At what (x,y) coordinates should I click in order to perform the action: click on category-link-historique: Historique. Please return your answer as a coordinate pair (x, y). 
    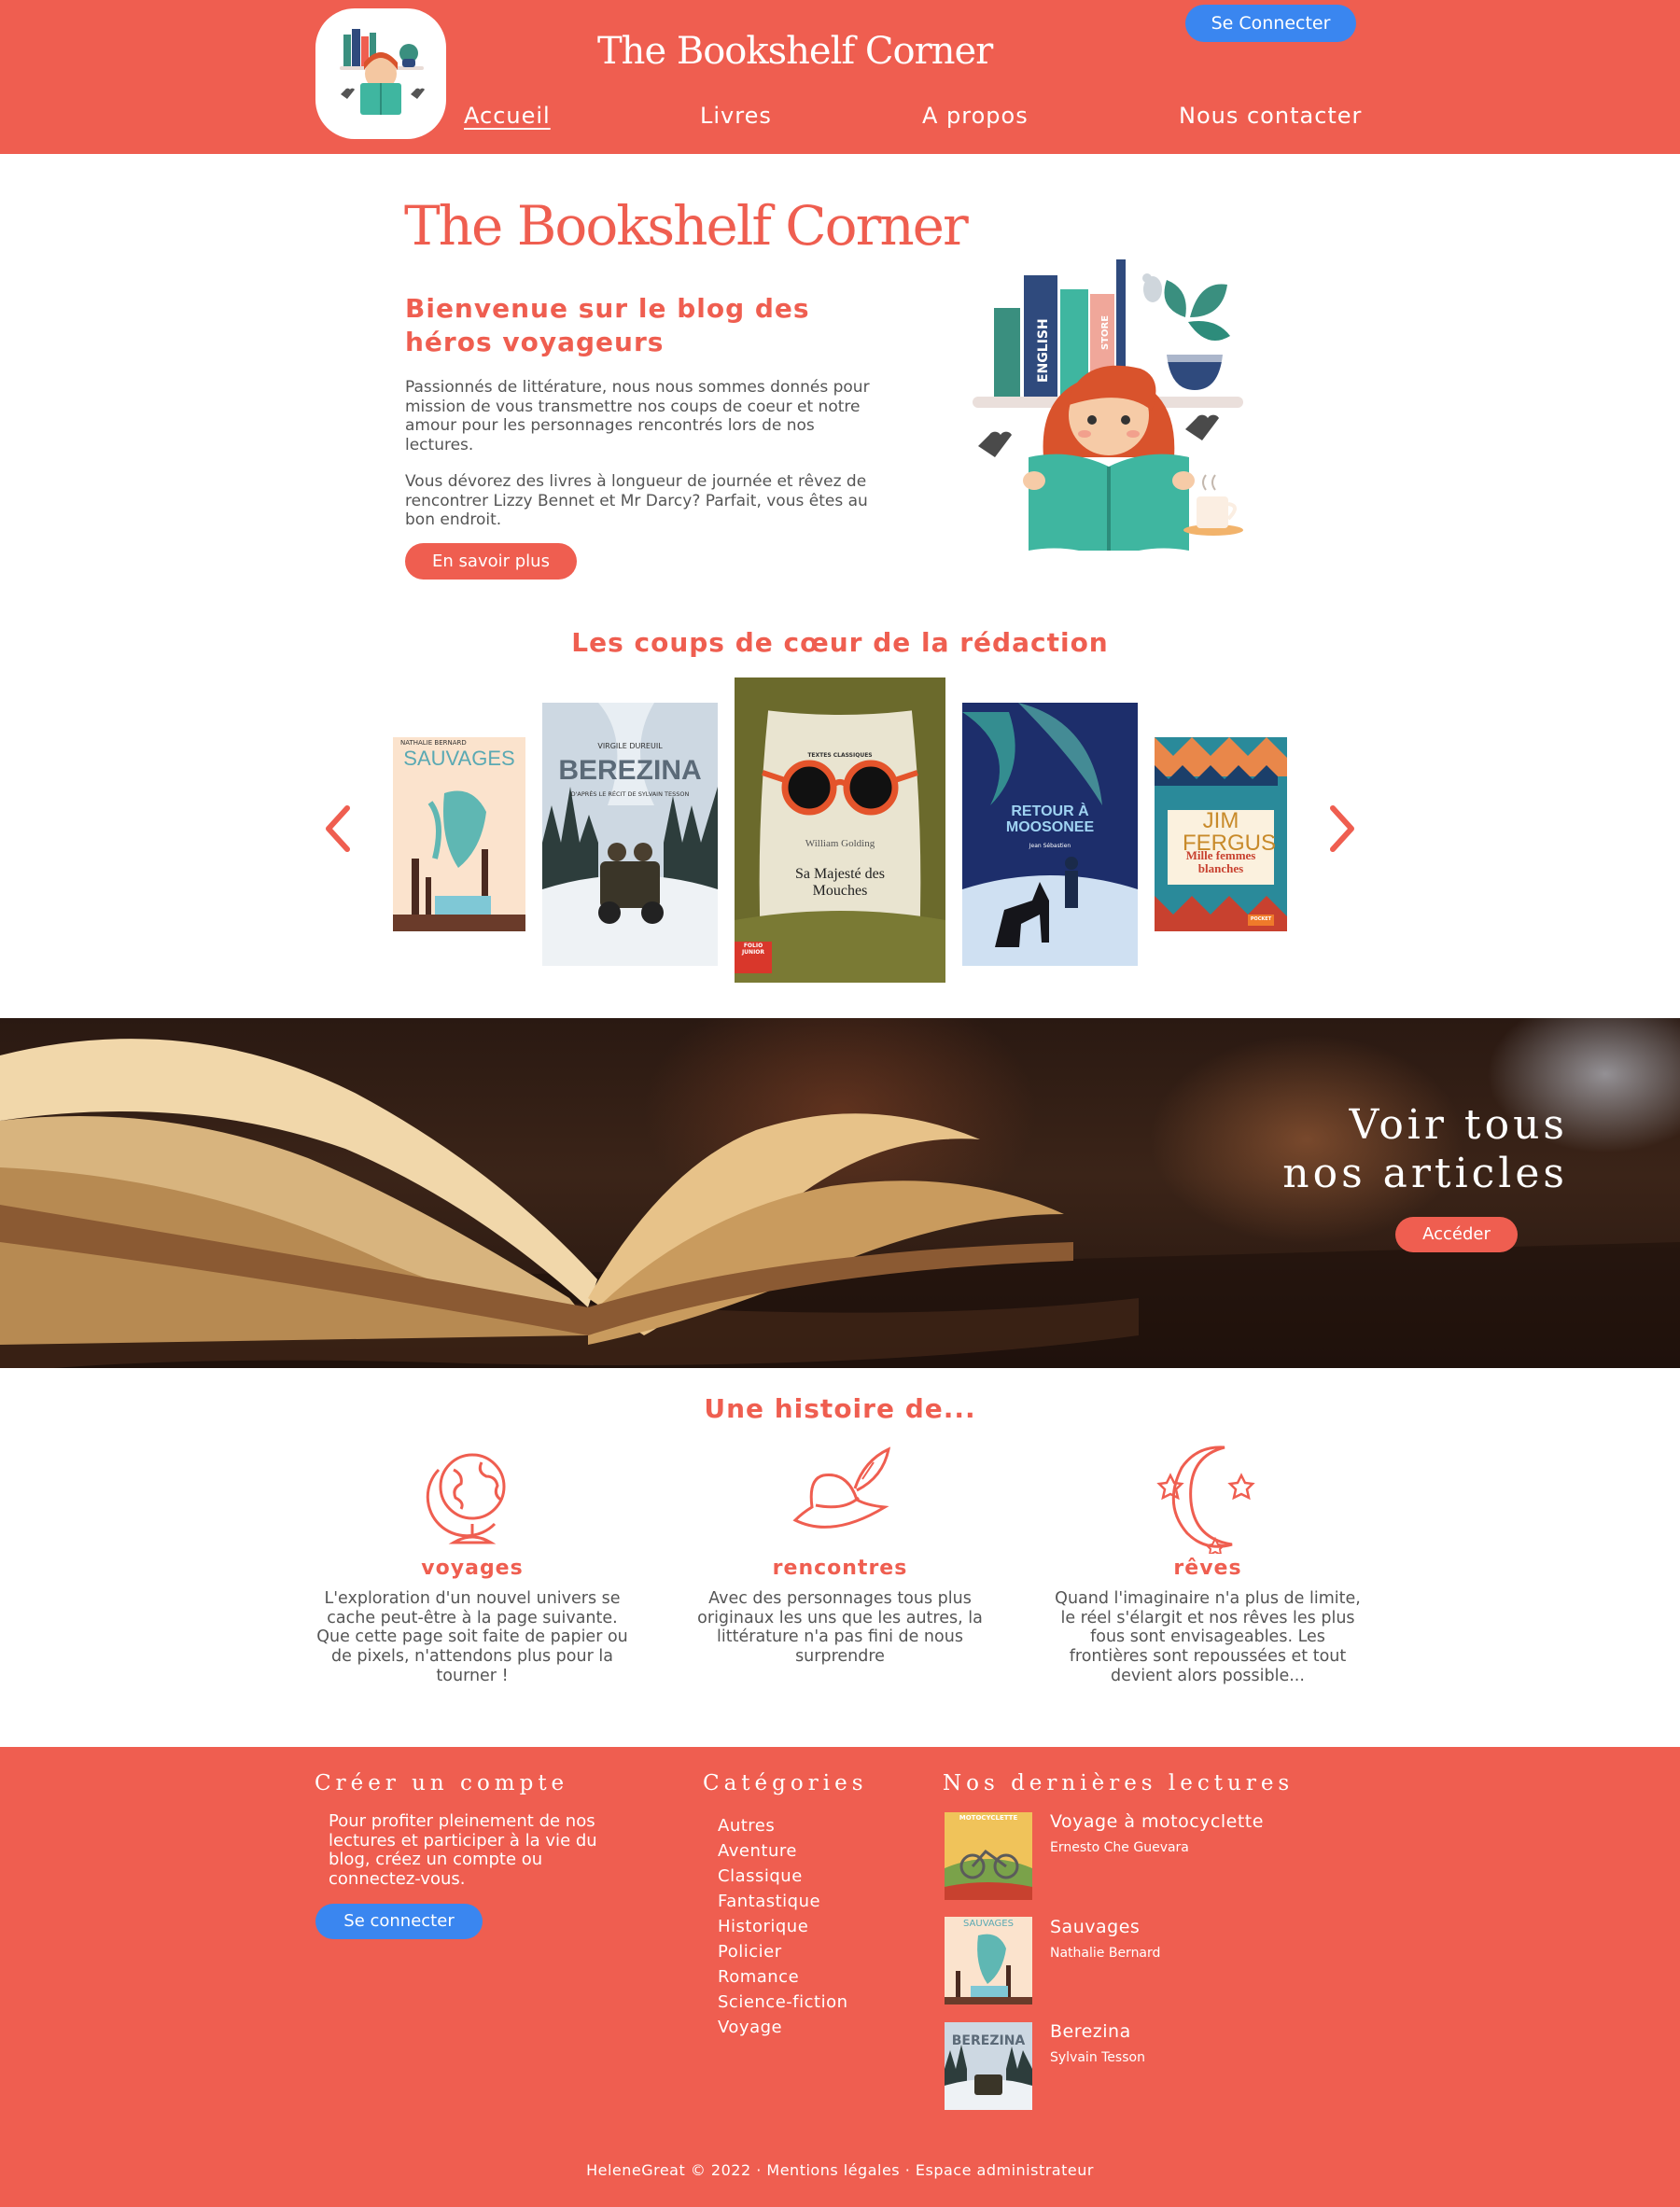
    Looking at the image, I should click on (763, 1926).